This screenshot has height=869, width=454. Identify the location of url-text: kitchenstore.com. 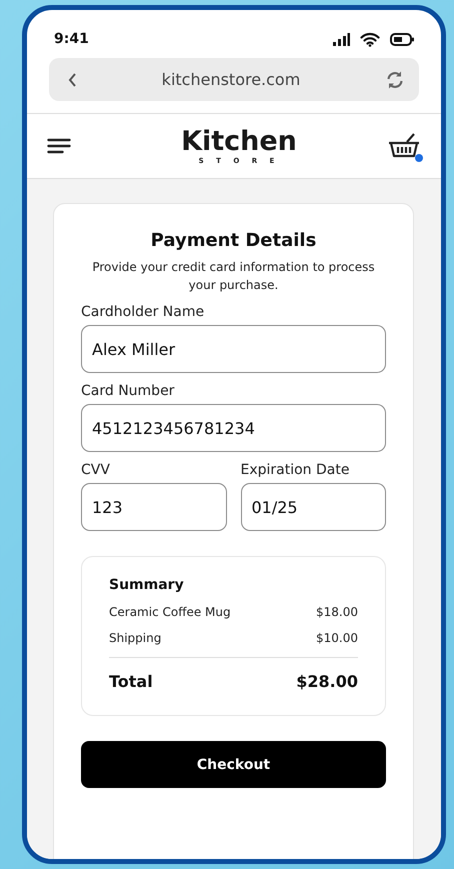
(231, 79).